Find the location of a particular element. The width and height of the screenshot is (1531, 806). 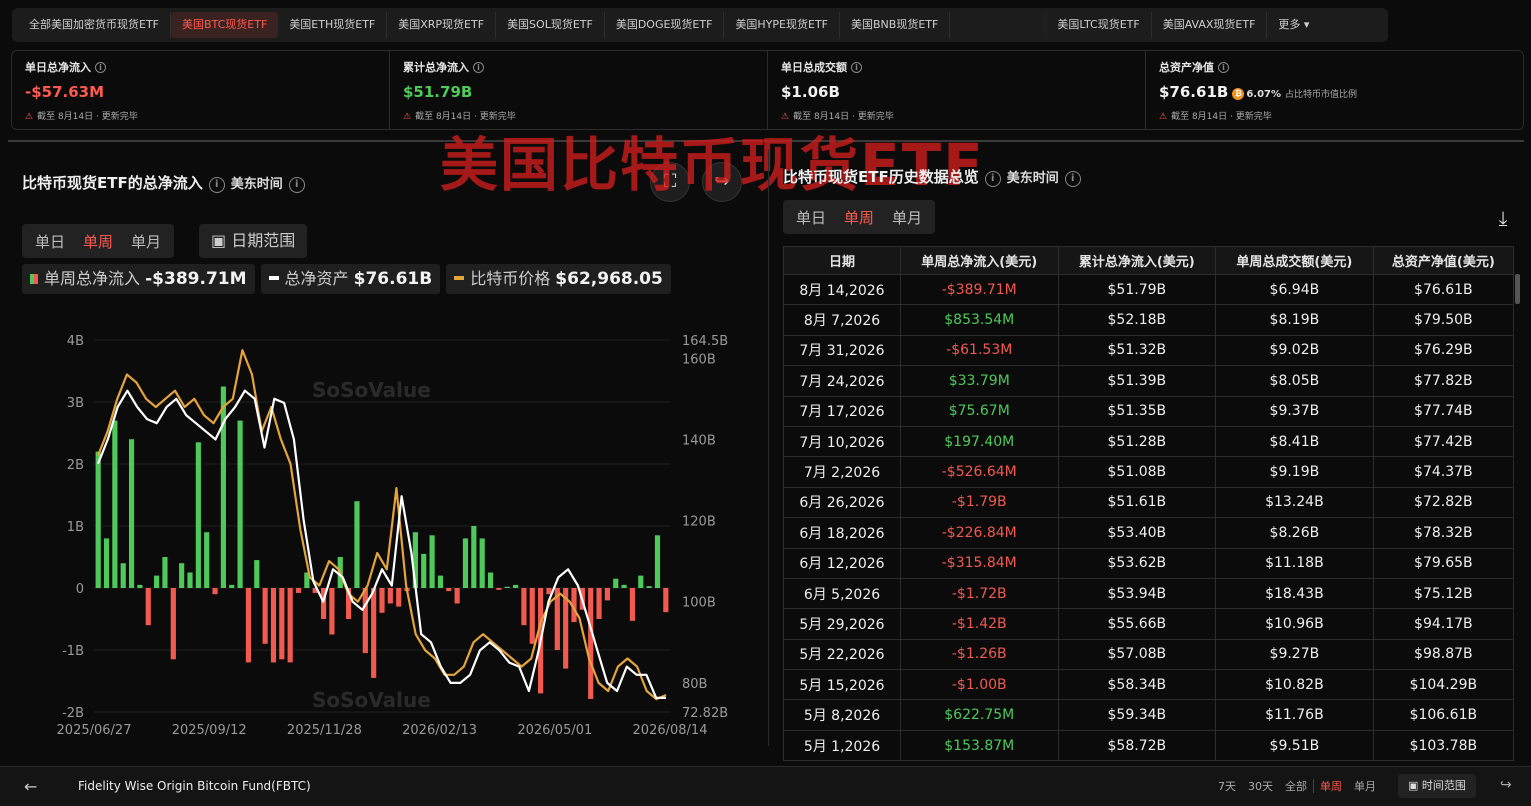

table-cell: $74.37B is located at coordinates (1443, 472).